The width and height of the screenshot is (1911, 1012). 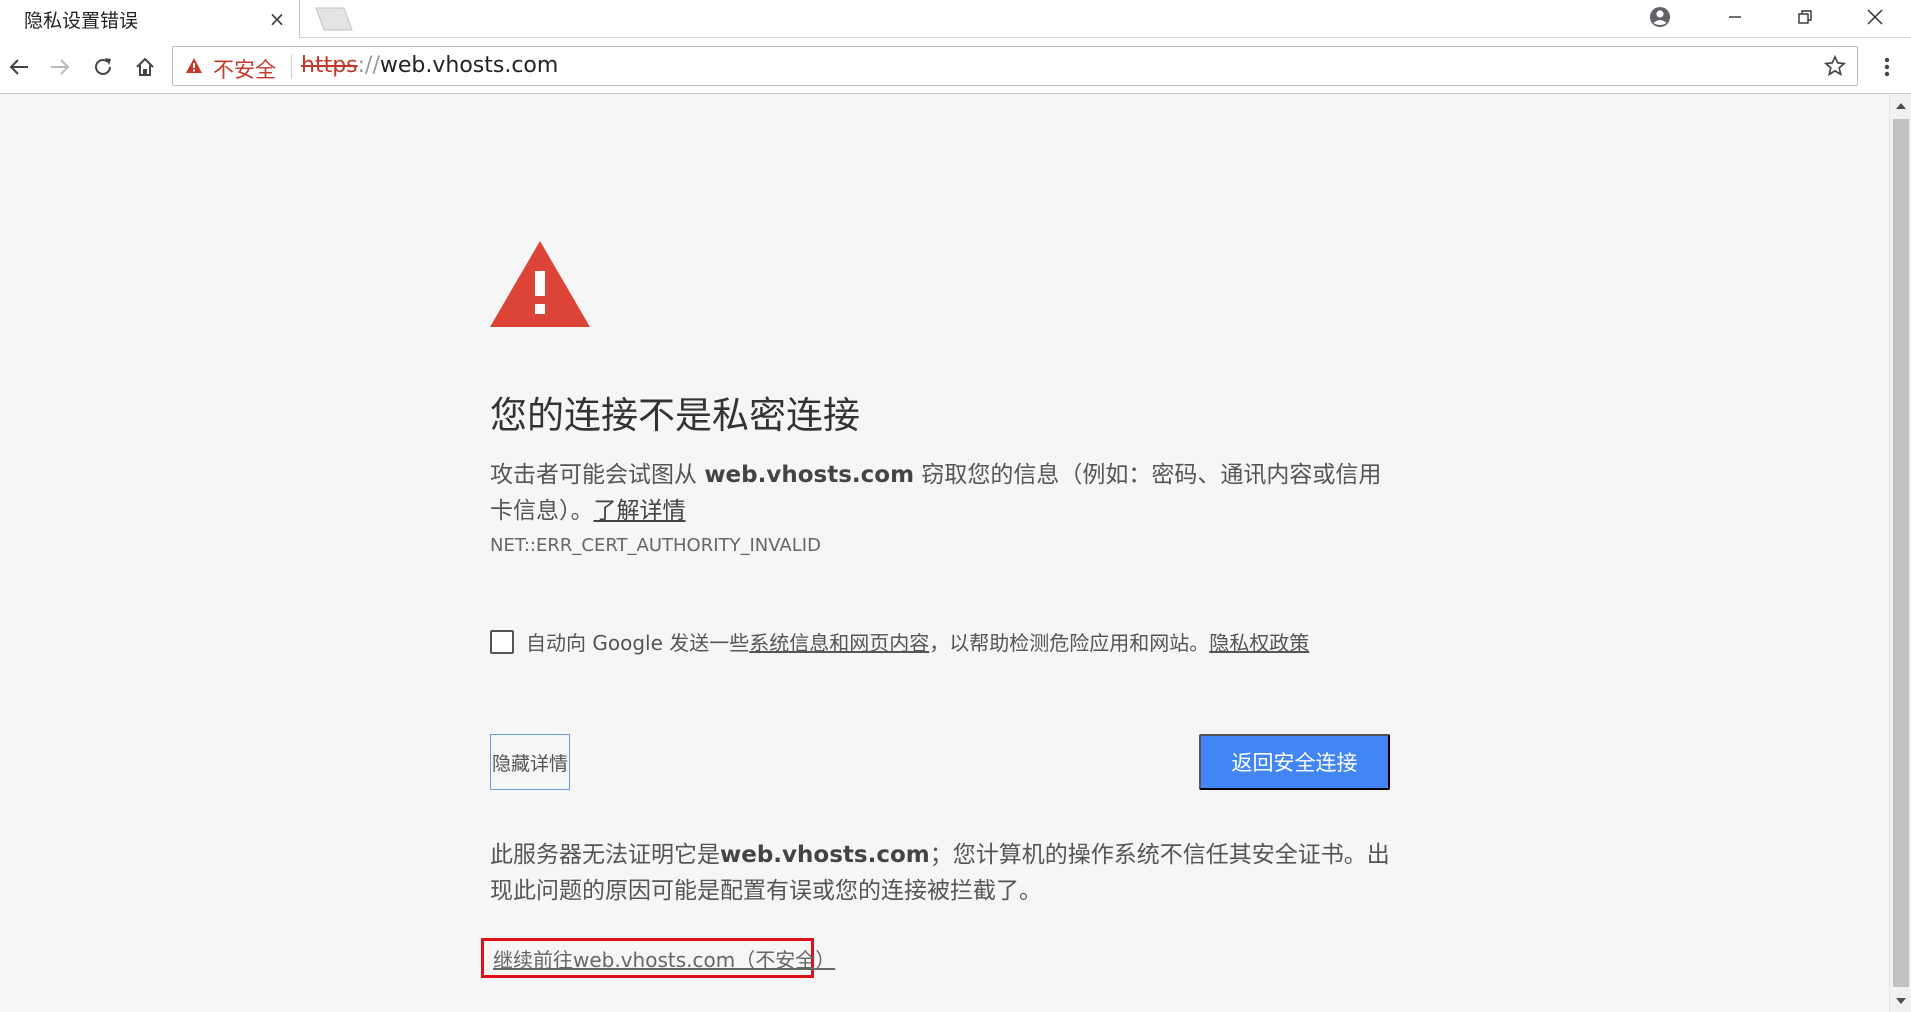 I want to click on explain-prefix: 攻击者可能会试图从, so click(x=597, y=475).